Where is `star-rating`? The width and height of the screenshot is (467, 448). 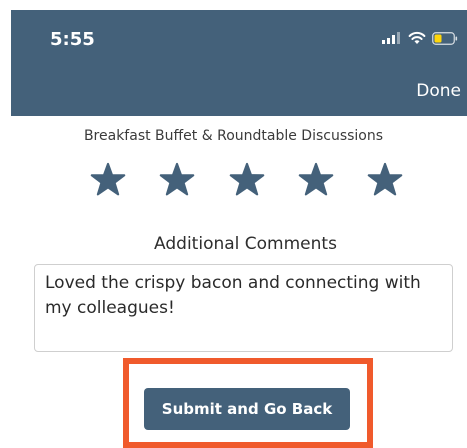 star-rating is located at coordinates (247, 181).